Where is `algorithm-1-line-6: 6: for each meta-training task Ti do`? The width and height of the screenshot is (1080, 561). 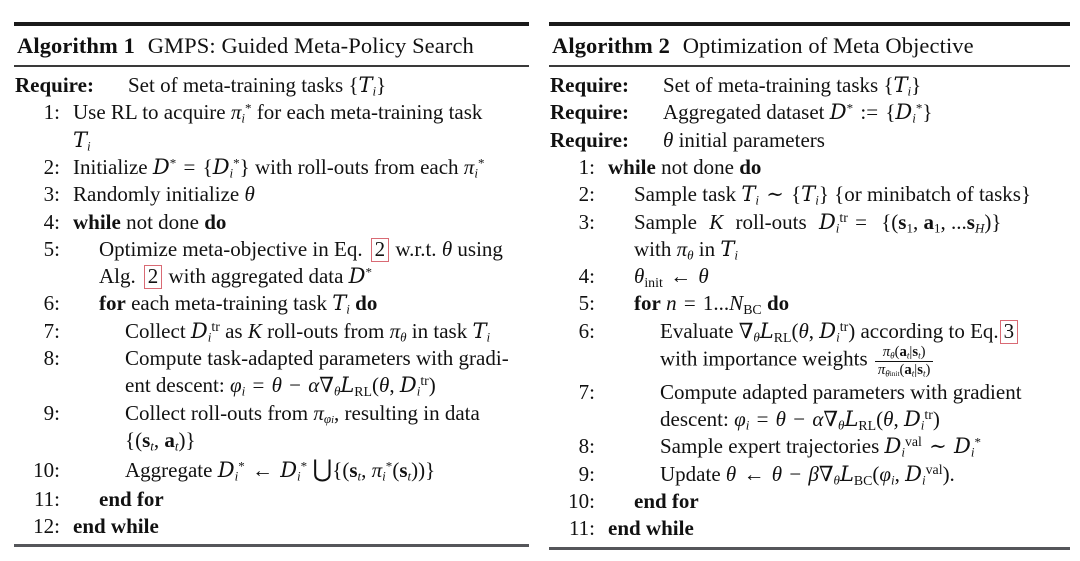
algorithm-1-line-6: 6: for each meta-training task Ti do is located at coordinates (271, 303).